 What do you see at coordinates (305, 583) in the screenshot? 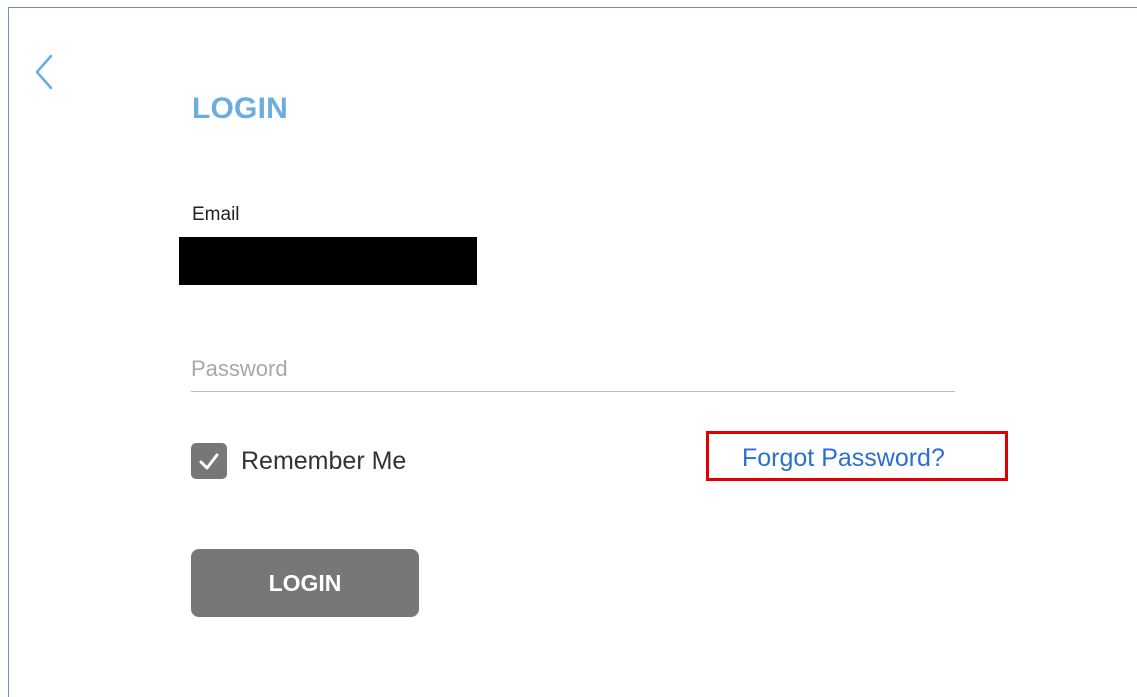
I see `login-button: LOGIN` at bounding box center [305, 583].